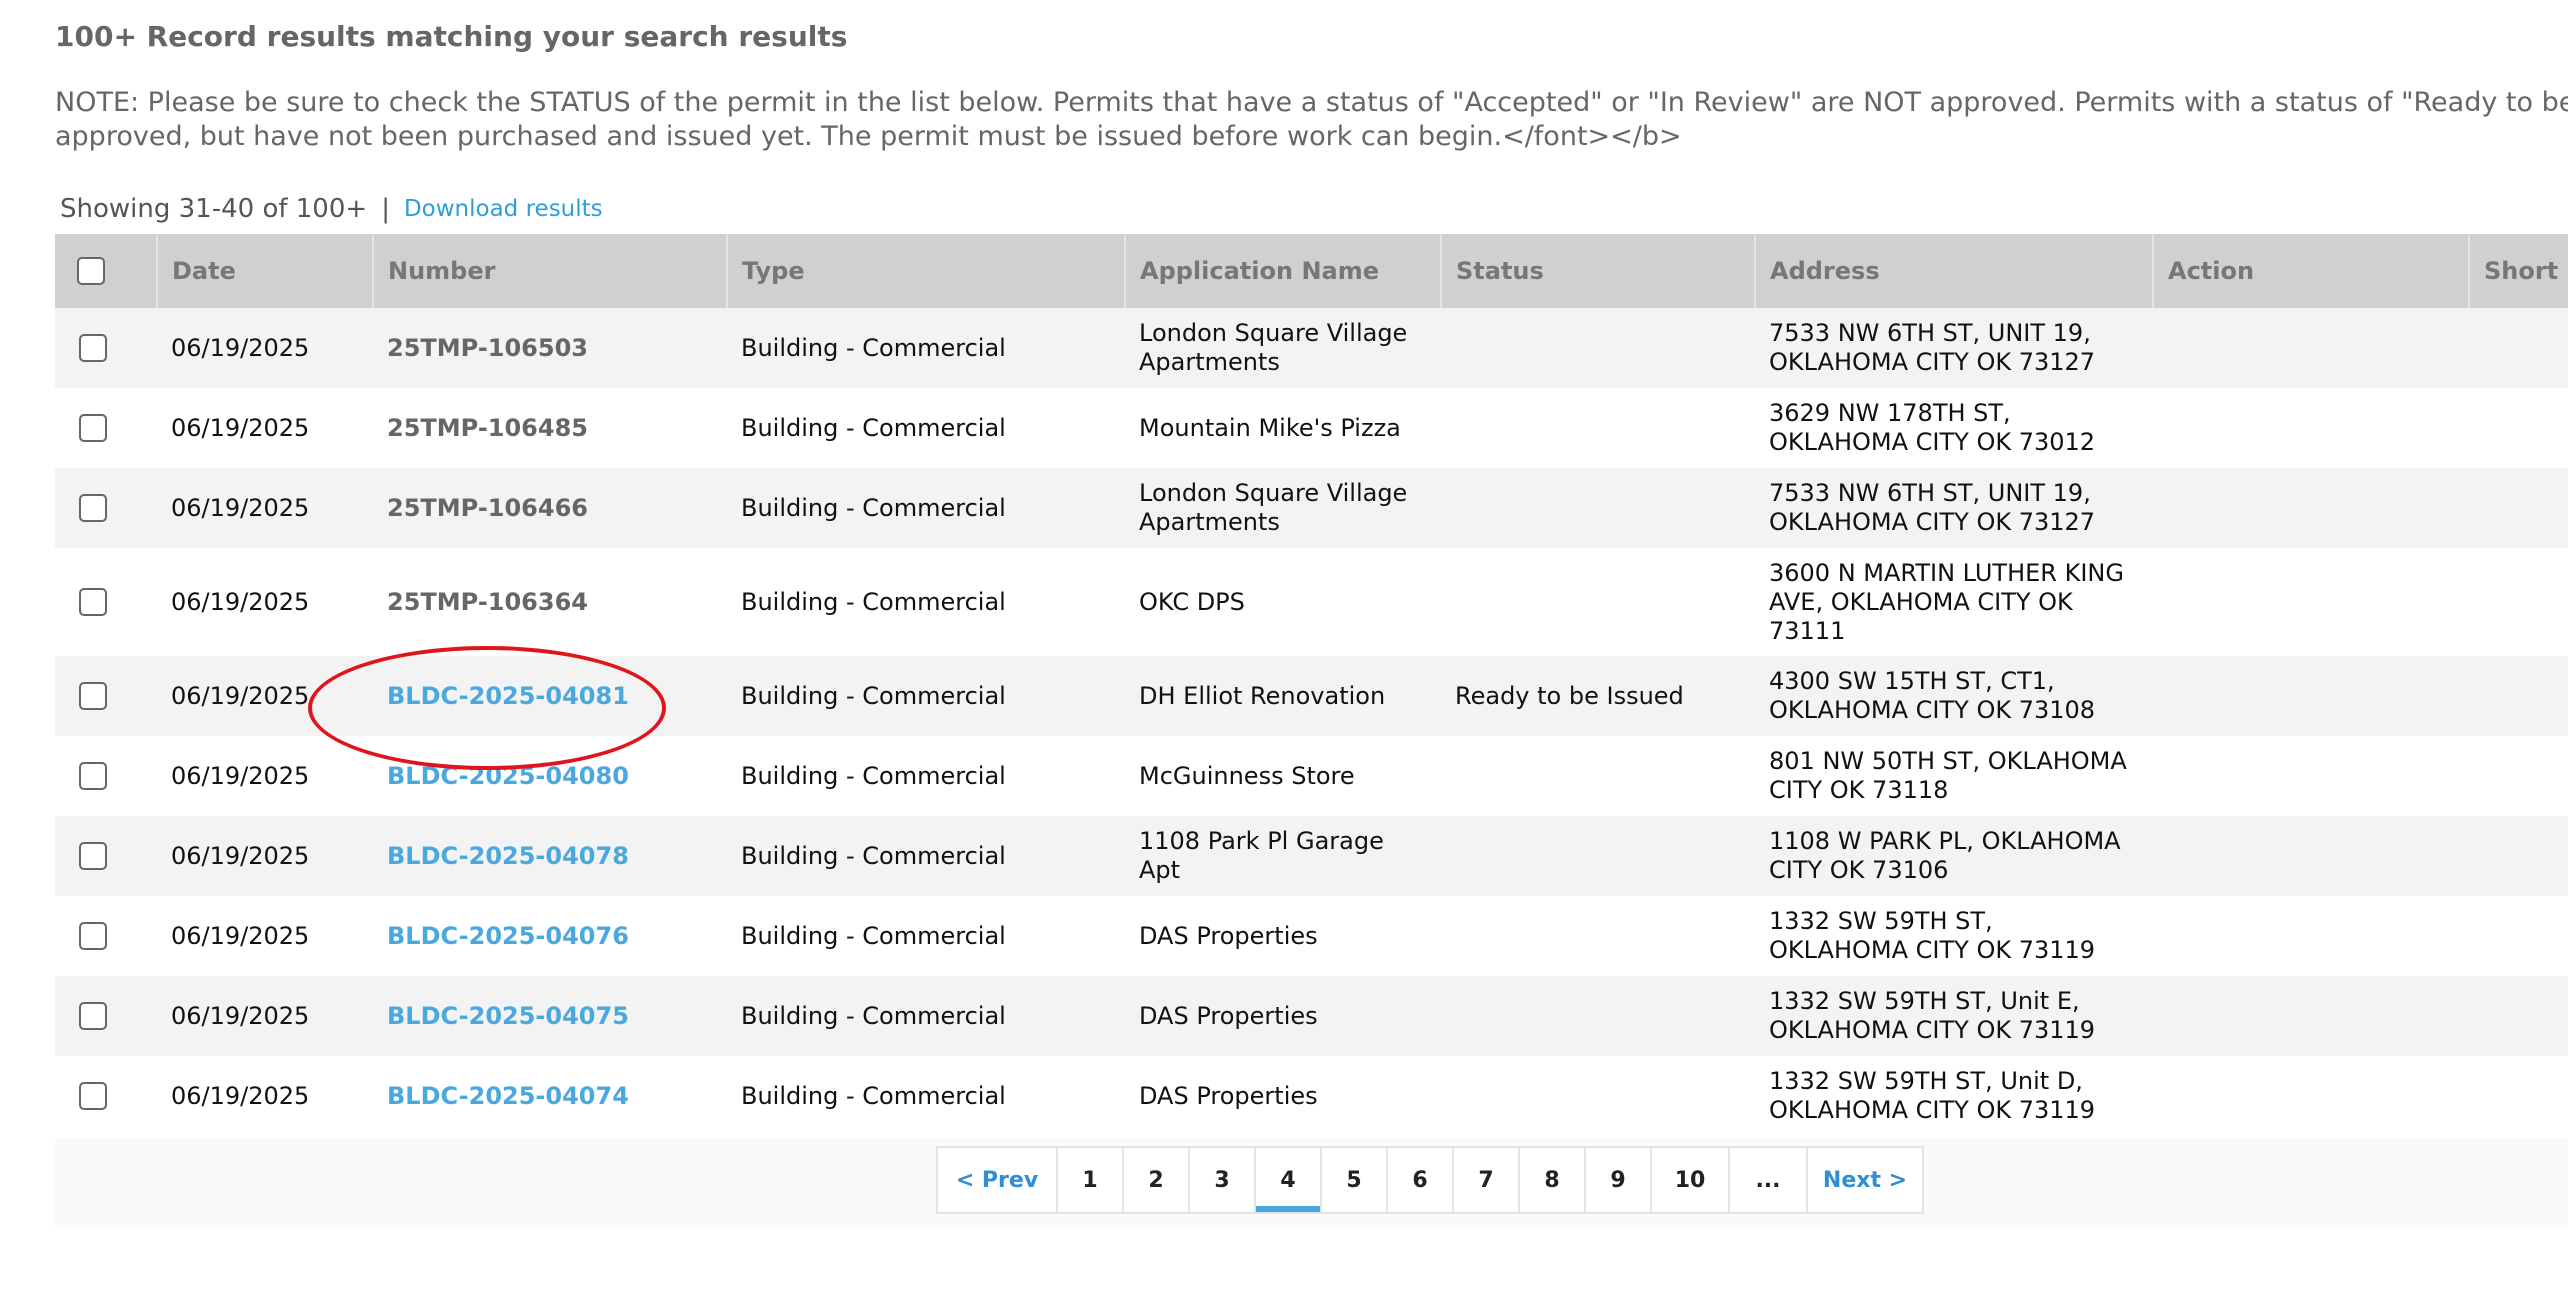 Image resolution: width=2568 pixels, height=1292 pixels. I want to click on column-header-action: Action, so click(2311, 271).